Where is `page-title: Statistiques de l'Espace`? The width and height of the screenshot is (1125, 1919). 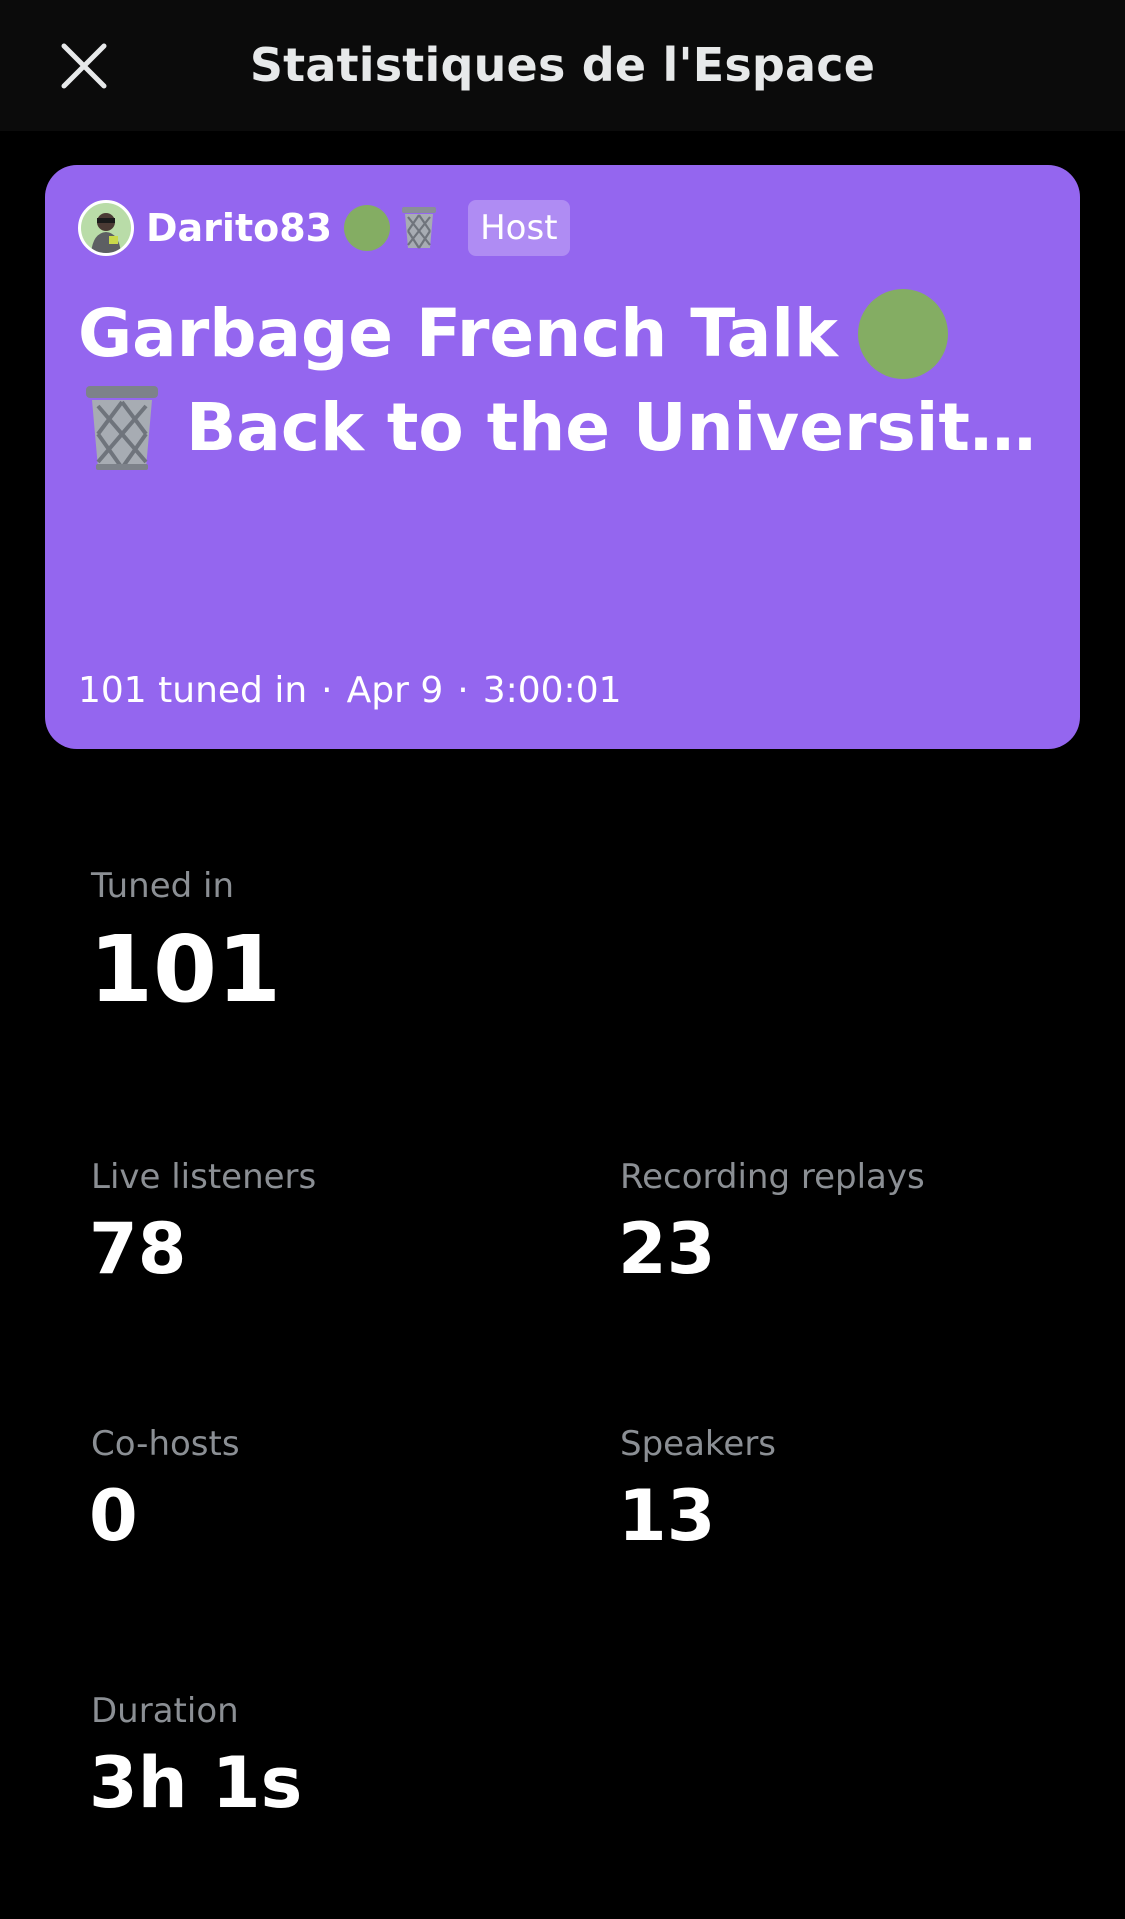
page-title: Statistiques de l'Espace is located at coordinates (562, 65).